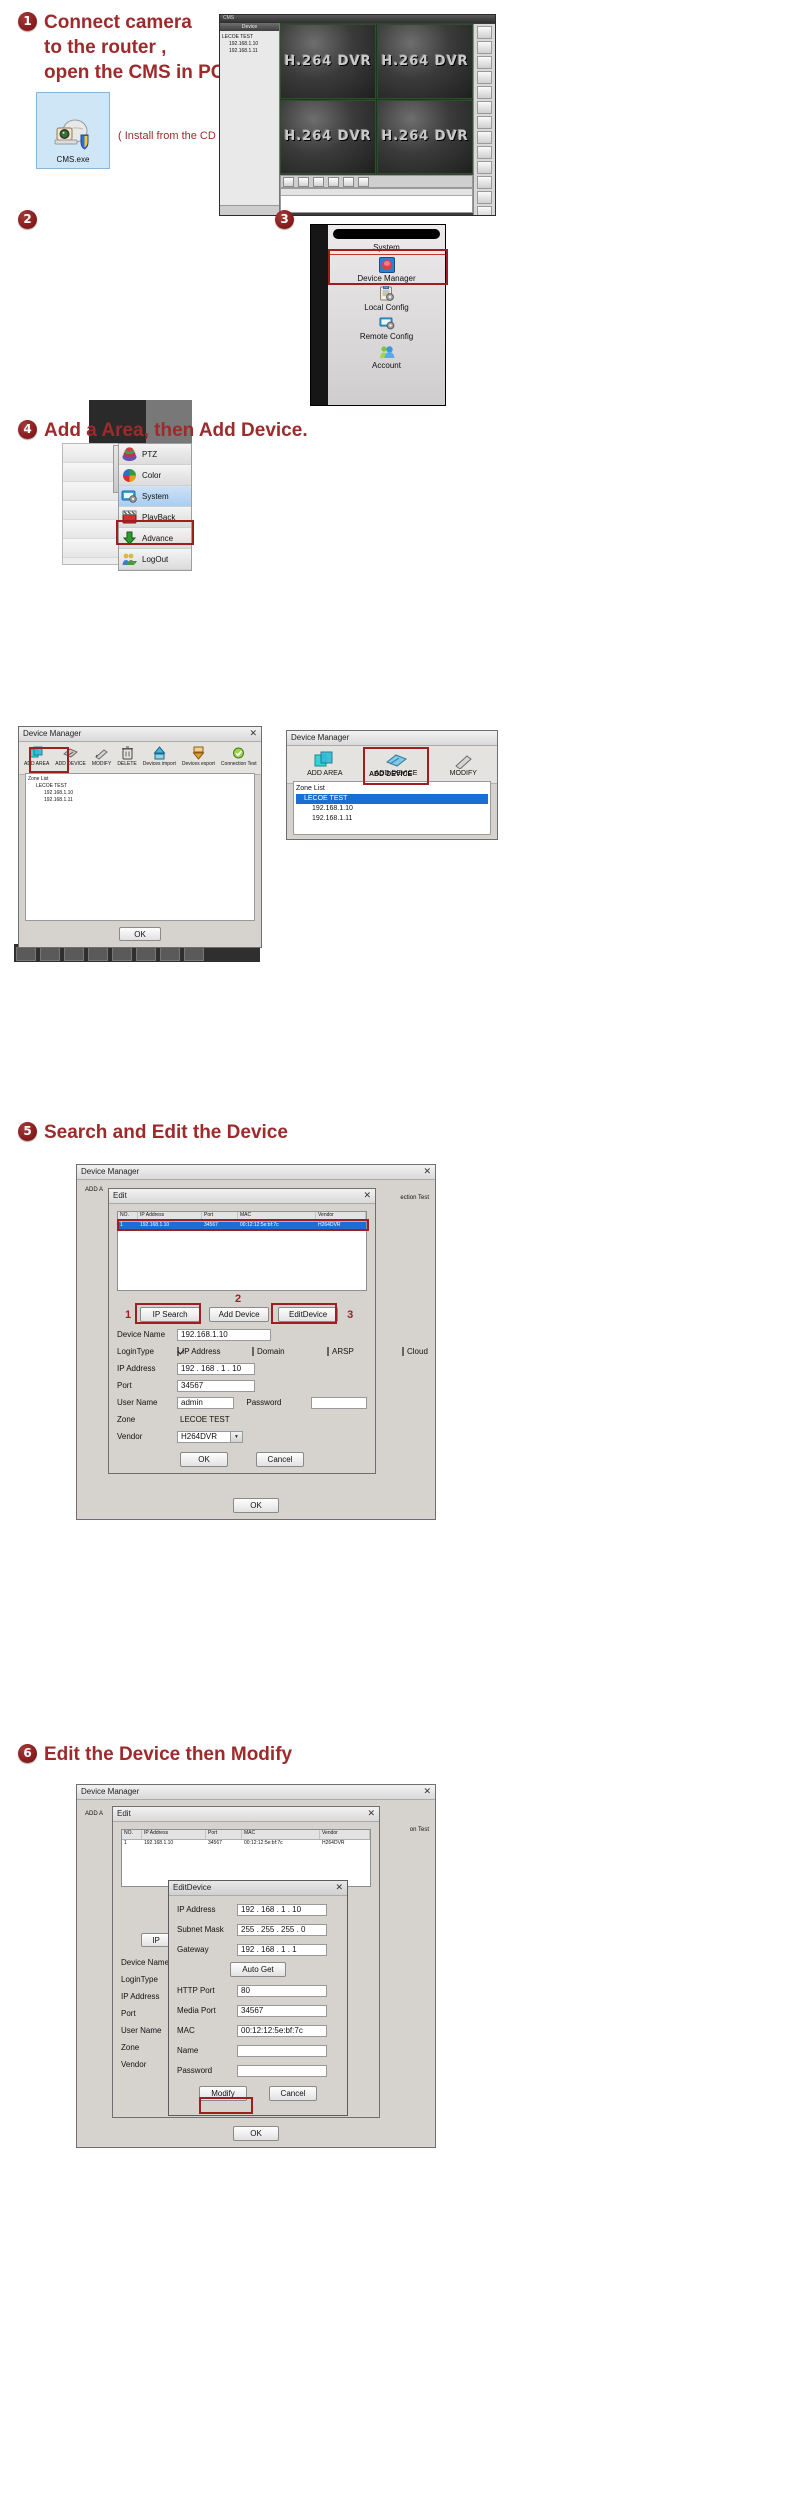 Image resolution: width=800 pixels, height=2500 pixels. What do you see at coordinates (170, 1314) in the screenshot?
I see `ip-search-button: IP Search` at bounding box center [170, 1314].